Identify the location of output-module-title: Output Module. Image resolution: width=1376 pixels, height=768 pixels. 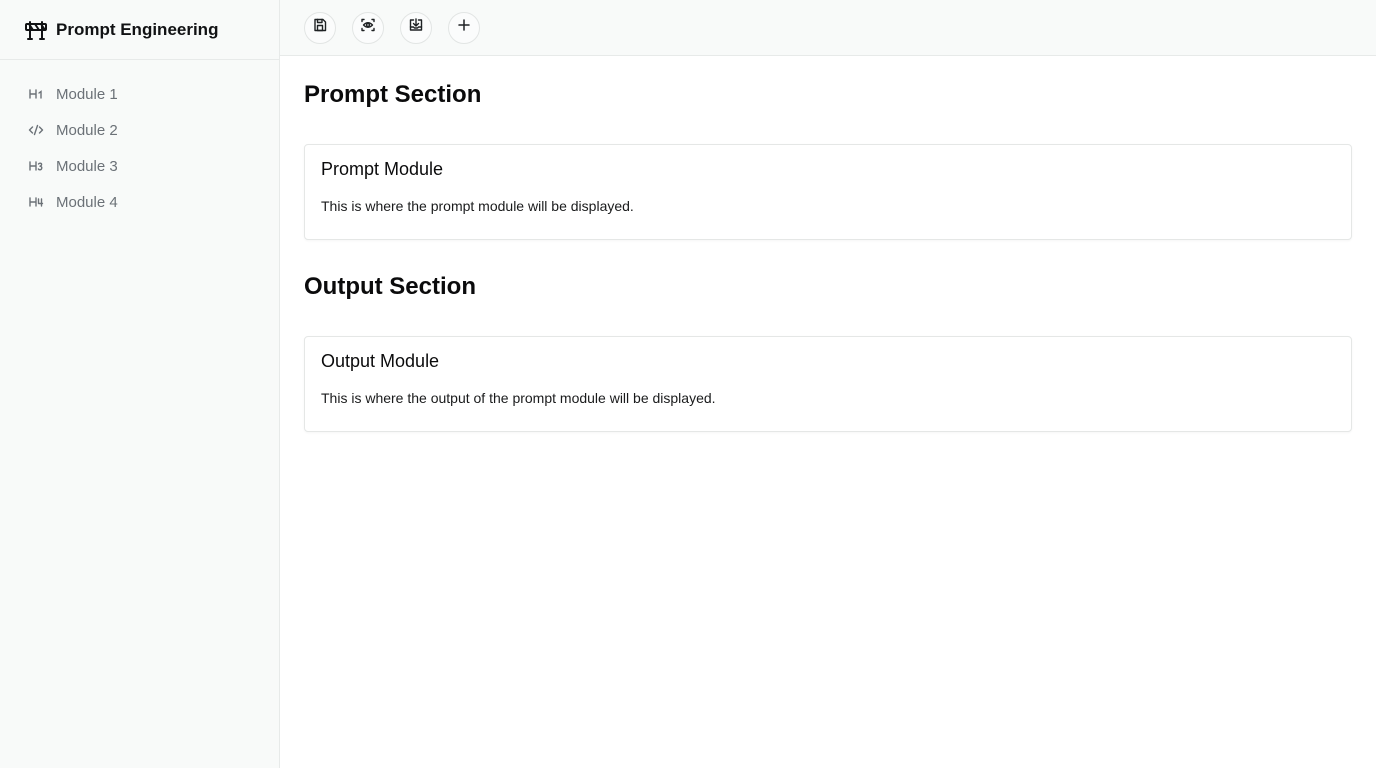
(380, 361).